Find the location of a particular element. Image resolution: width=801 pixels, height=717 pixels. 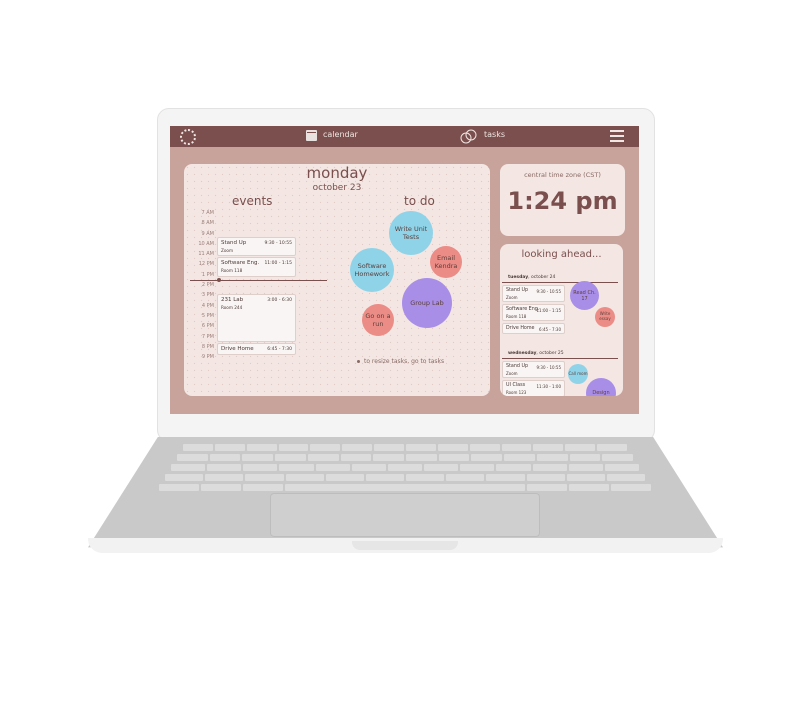

timezone-label: central time zone (CST) is located at coordinates (562, 175).